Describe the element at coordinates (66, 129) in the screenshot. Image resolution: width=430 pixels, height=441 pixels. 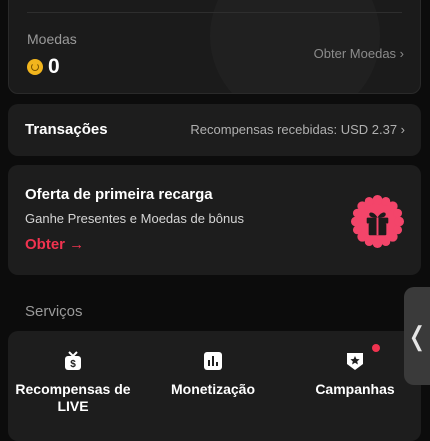
I see `transactions-title: Transações` at that location.